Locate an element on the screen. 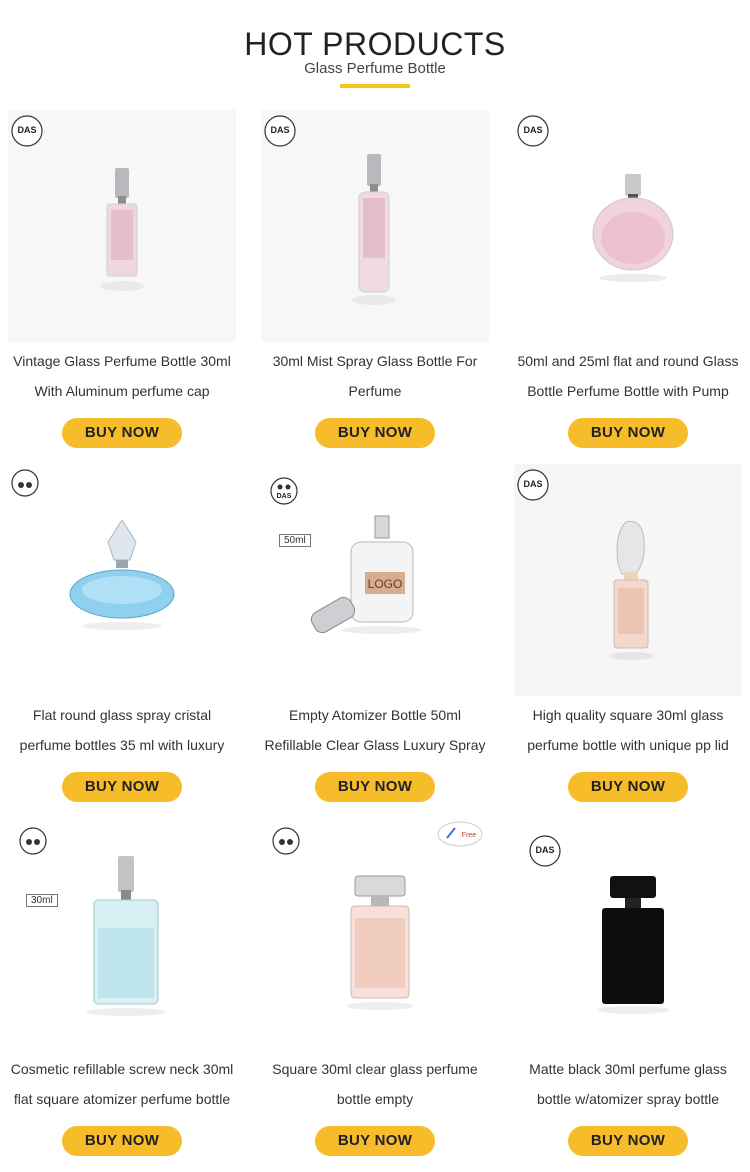 The height and width of the screenshot is (1172, 750). product-name-line2: Refillable Clear Glass Luxury Spray is located at coordinates (375, 745).